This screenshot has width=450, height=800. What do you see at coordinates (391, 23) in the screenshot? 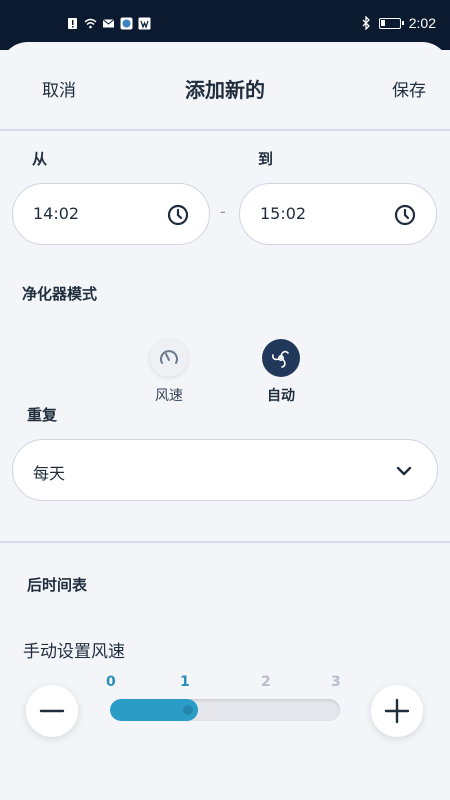
I see `battery-icon` at bounding box center [391, 23].